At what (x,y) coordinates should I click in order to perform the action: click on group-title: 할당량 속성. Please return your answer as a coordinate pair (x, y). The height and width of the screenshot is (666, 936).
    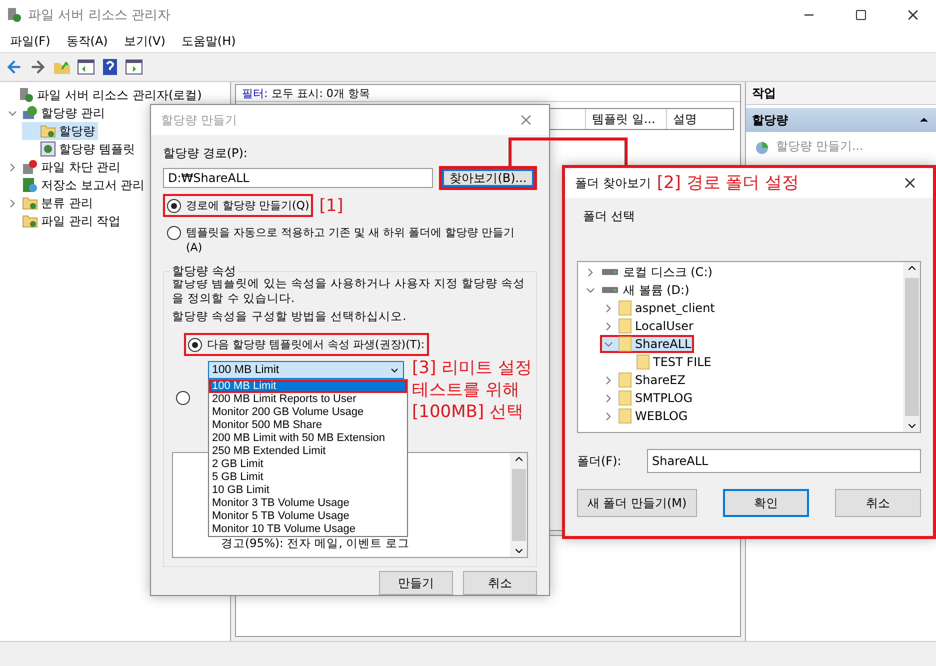
    Looking at the image, I should click on (204, 271).